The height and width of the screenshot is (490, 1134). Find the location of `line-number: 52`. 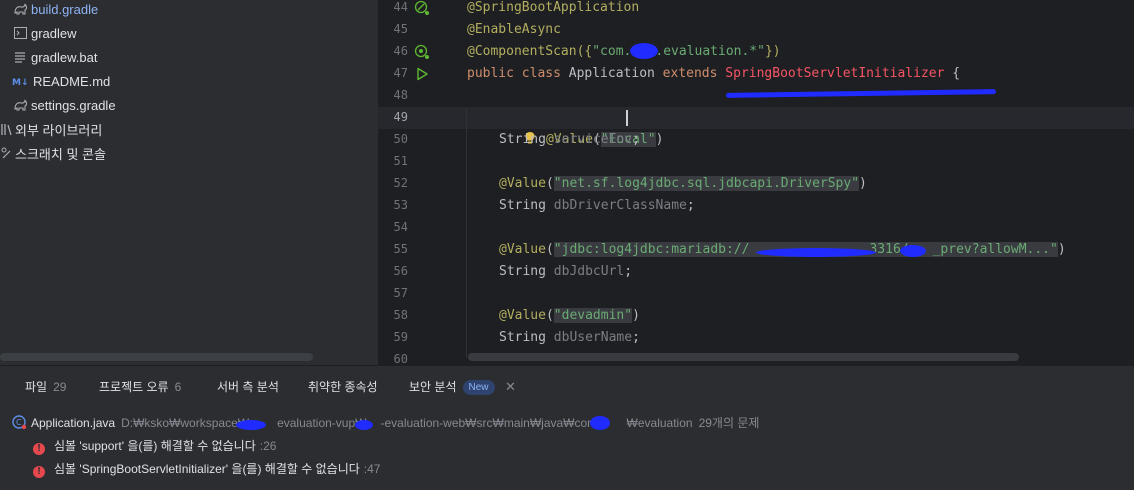

line-number: 52 is located at coordinates (400, 183).